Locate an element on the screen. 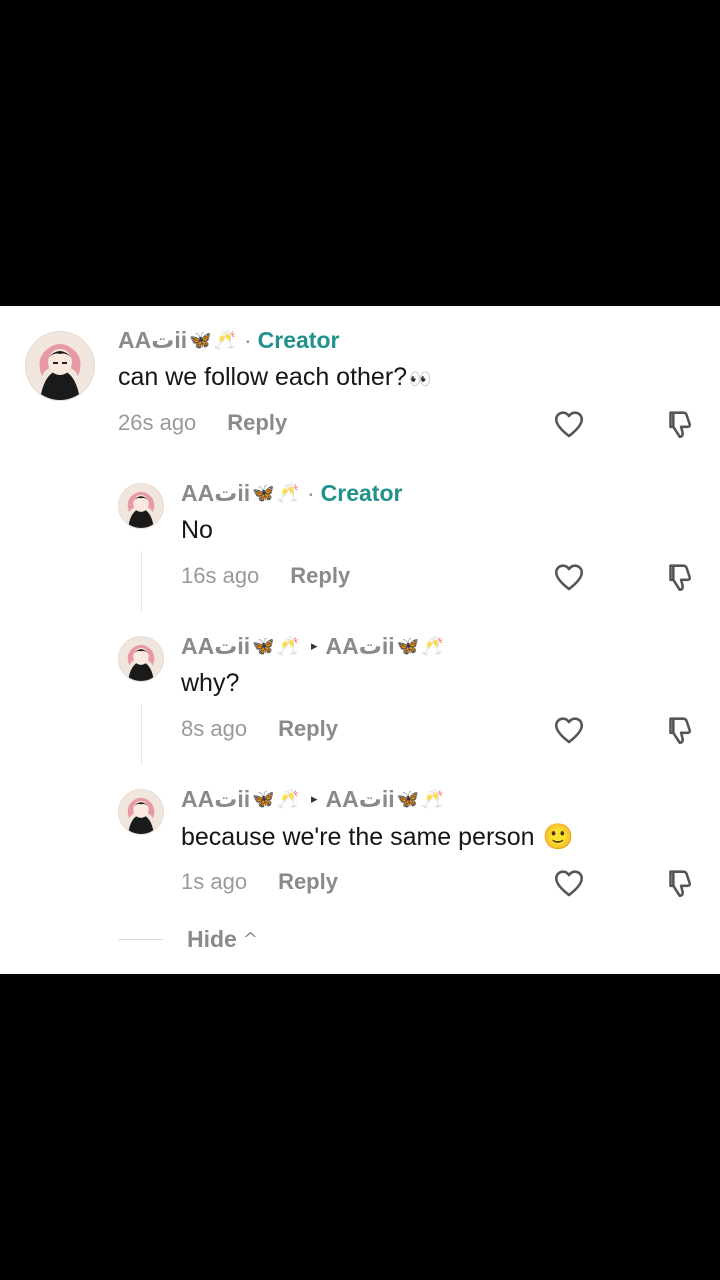  hide-label: Hide is located at coordinates (212, 939).